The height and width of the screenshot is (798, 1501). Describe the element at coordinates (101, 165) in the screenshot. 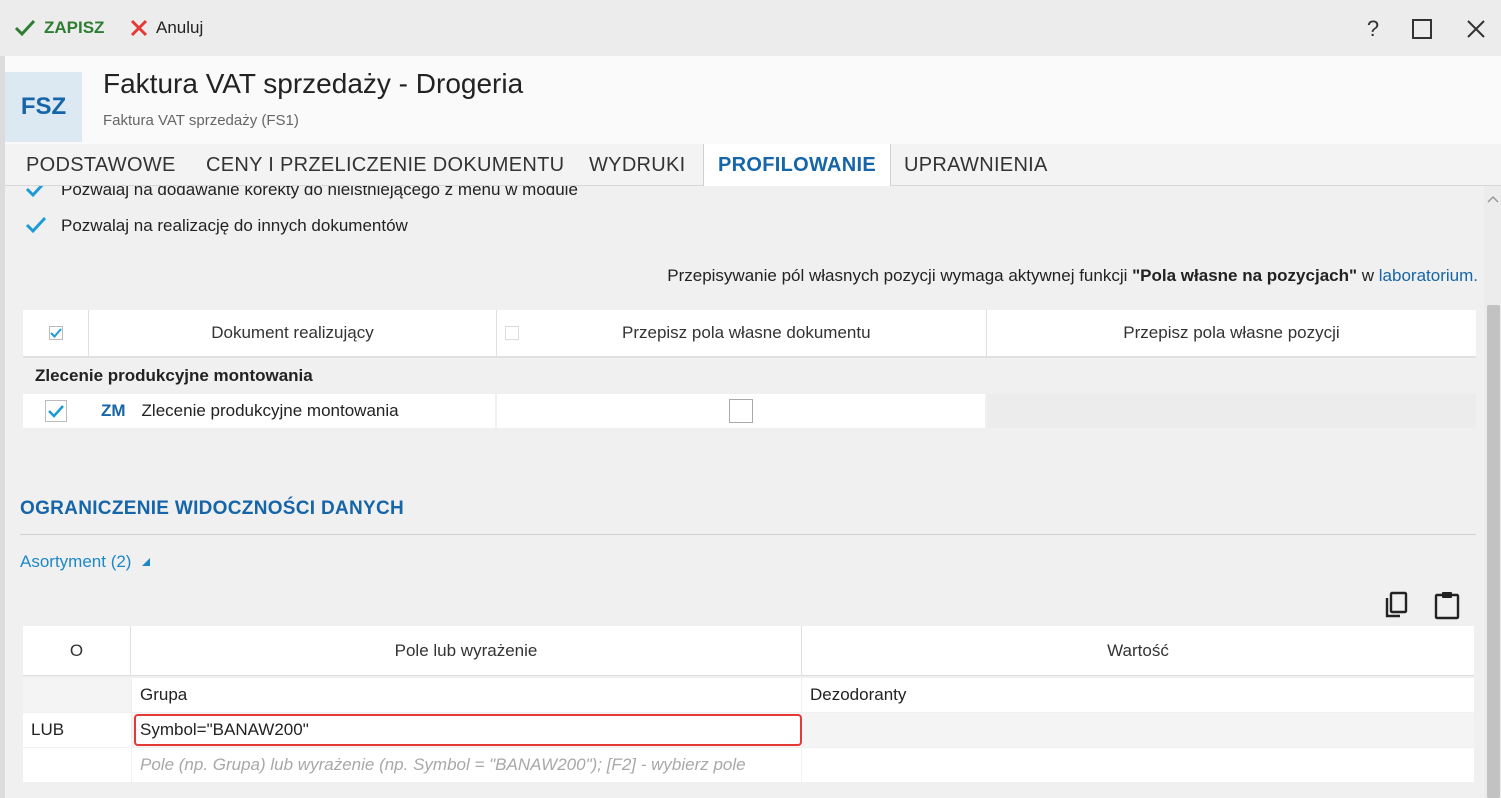

I see `tab-podstawowe: PODSTAWOWE` at that location.